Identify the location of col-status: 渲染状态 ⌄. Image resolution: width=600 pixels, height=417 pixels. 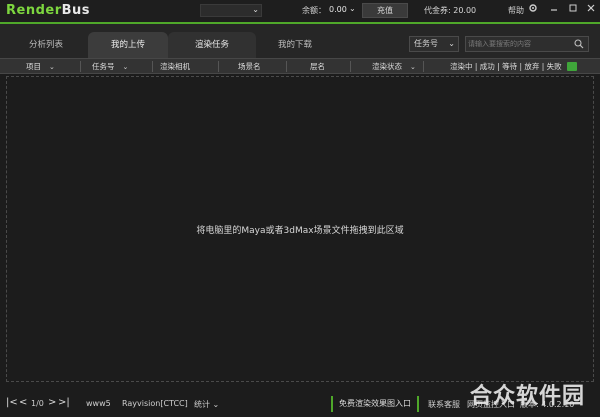
(394, 66).